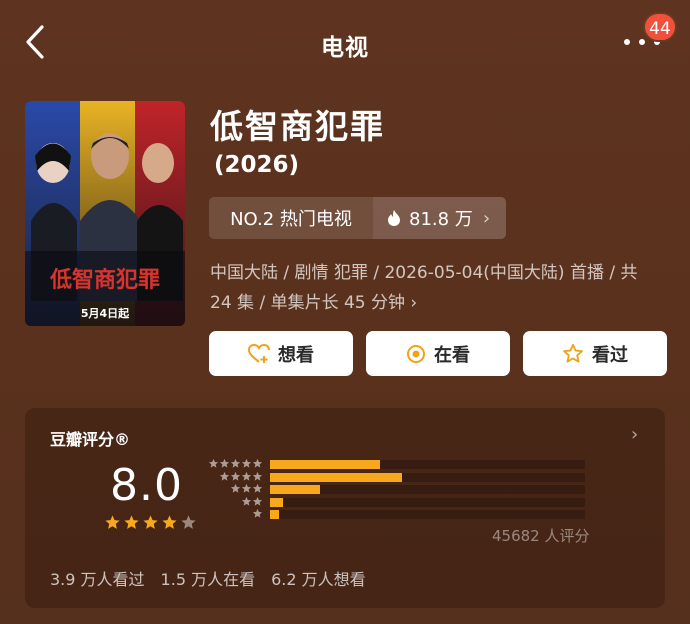 Image resolution: width=690 pixels, height=624 pixels. I want to click on watched-label: 看过, so click(610, 355).